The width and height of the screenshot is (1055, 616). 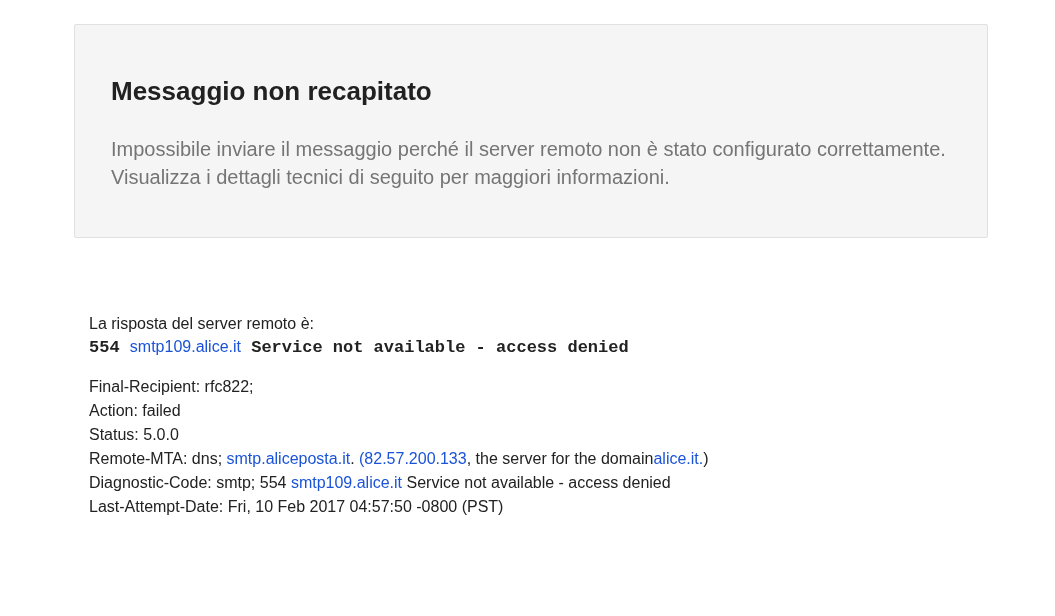 I want to click on server-response: 554 smtp109.alice.it Service not available - access denied, so click(x=359, y=348).